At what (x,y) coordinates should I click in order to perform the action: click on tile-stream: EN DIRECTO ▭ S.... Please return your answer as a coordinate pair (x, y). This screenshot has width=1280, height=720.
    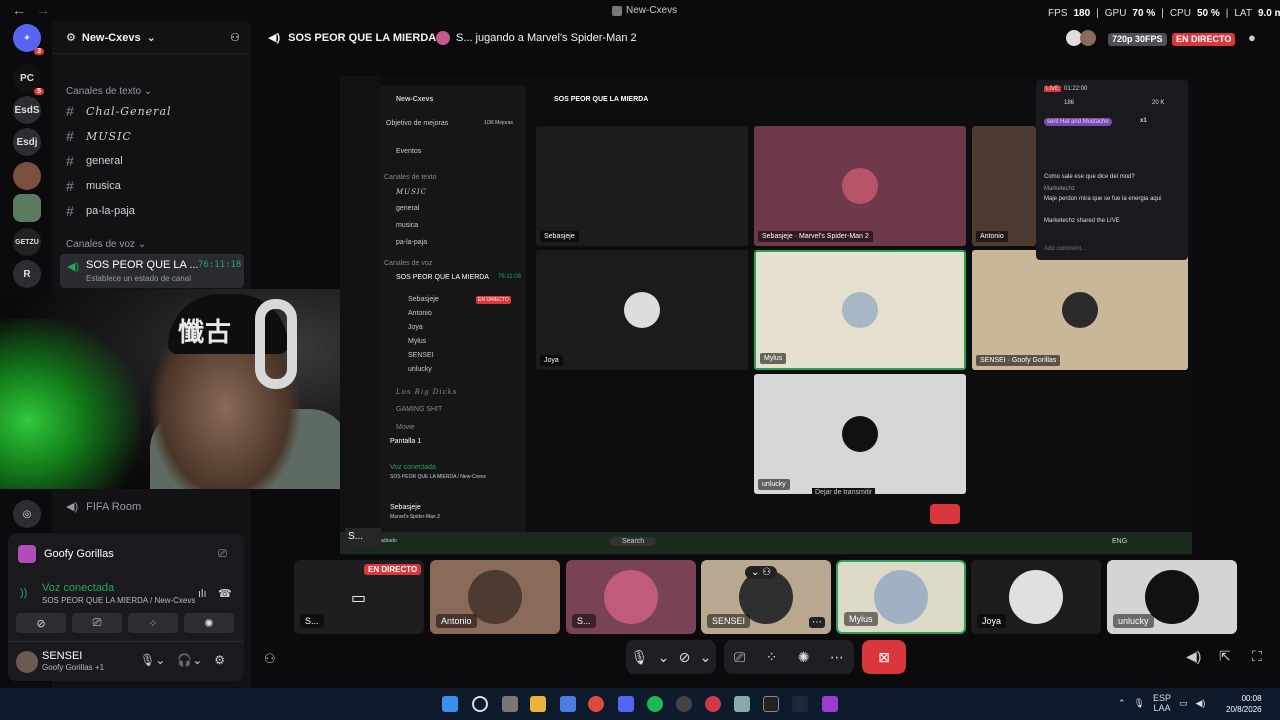
    Looking at the image, I should click on (359, 597).